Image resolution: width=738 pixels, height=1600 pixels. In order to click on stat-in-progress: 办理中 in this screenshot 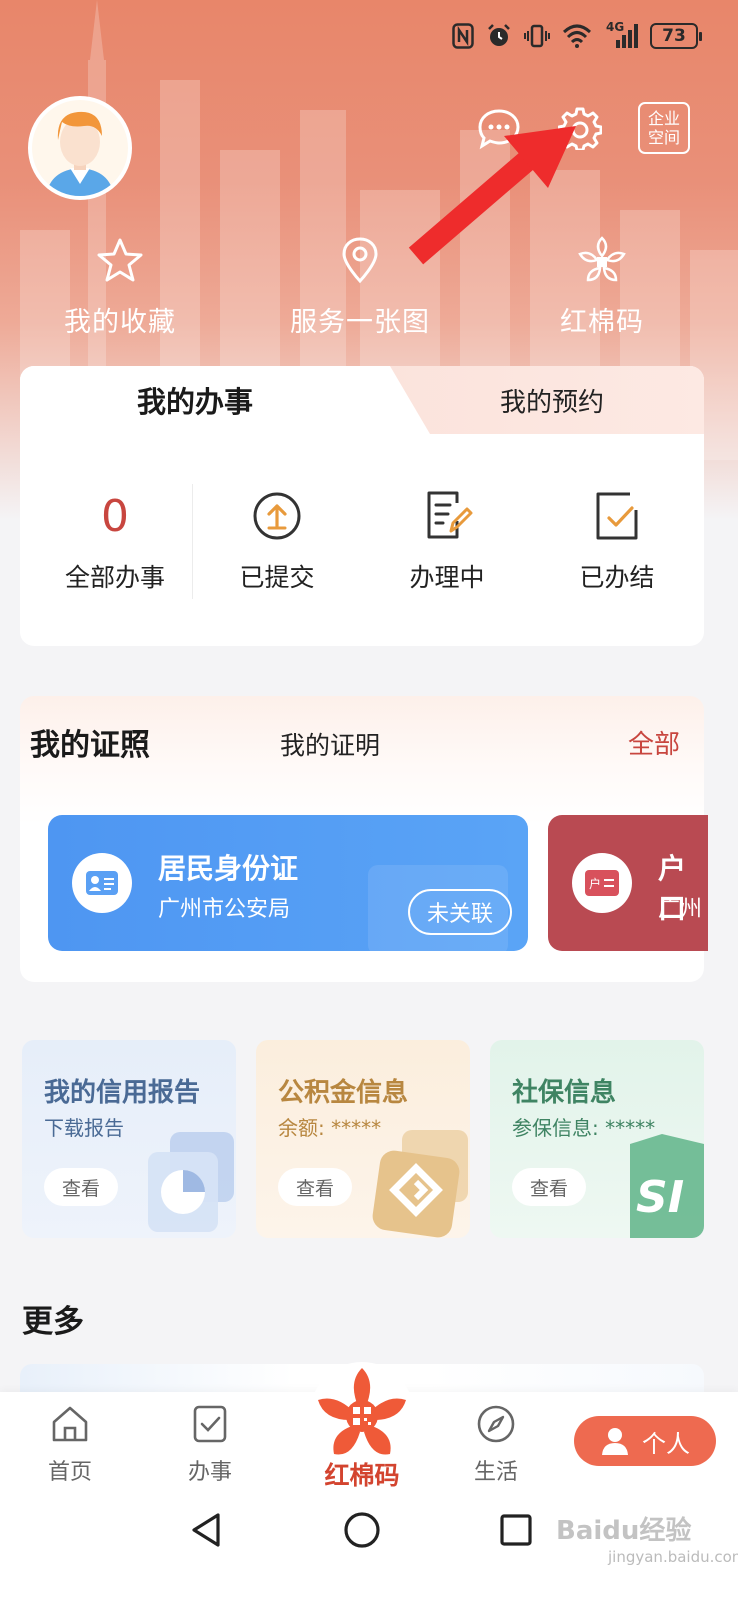, I will do `click(447, 539)`.